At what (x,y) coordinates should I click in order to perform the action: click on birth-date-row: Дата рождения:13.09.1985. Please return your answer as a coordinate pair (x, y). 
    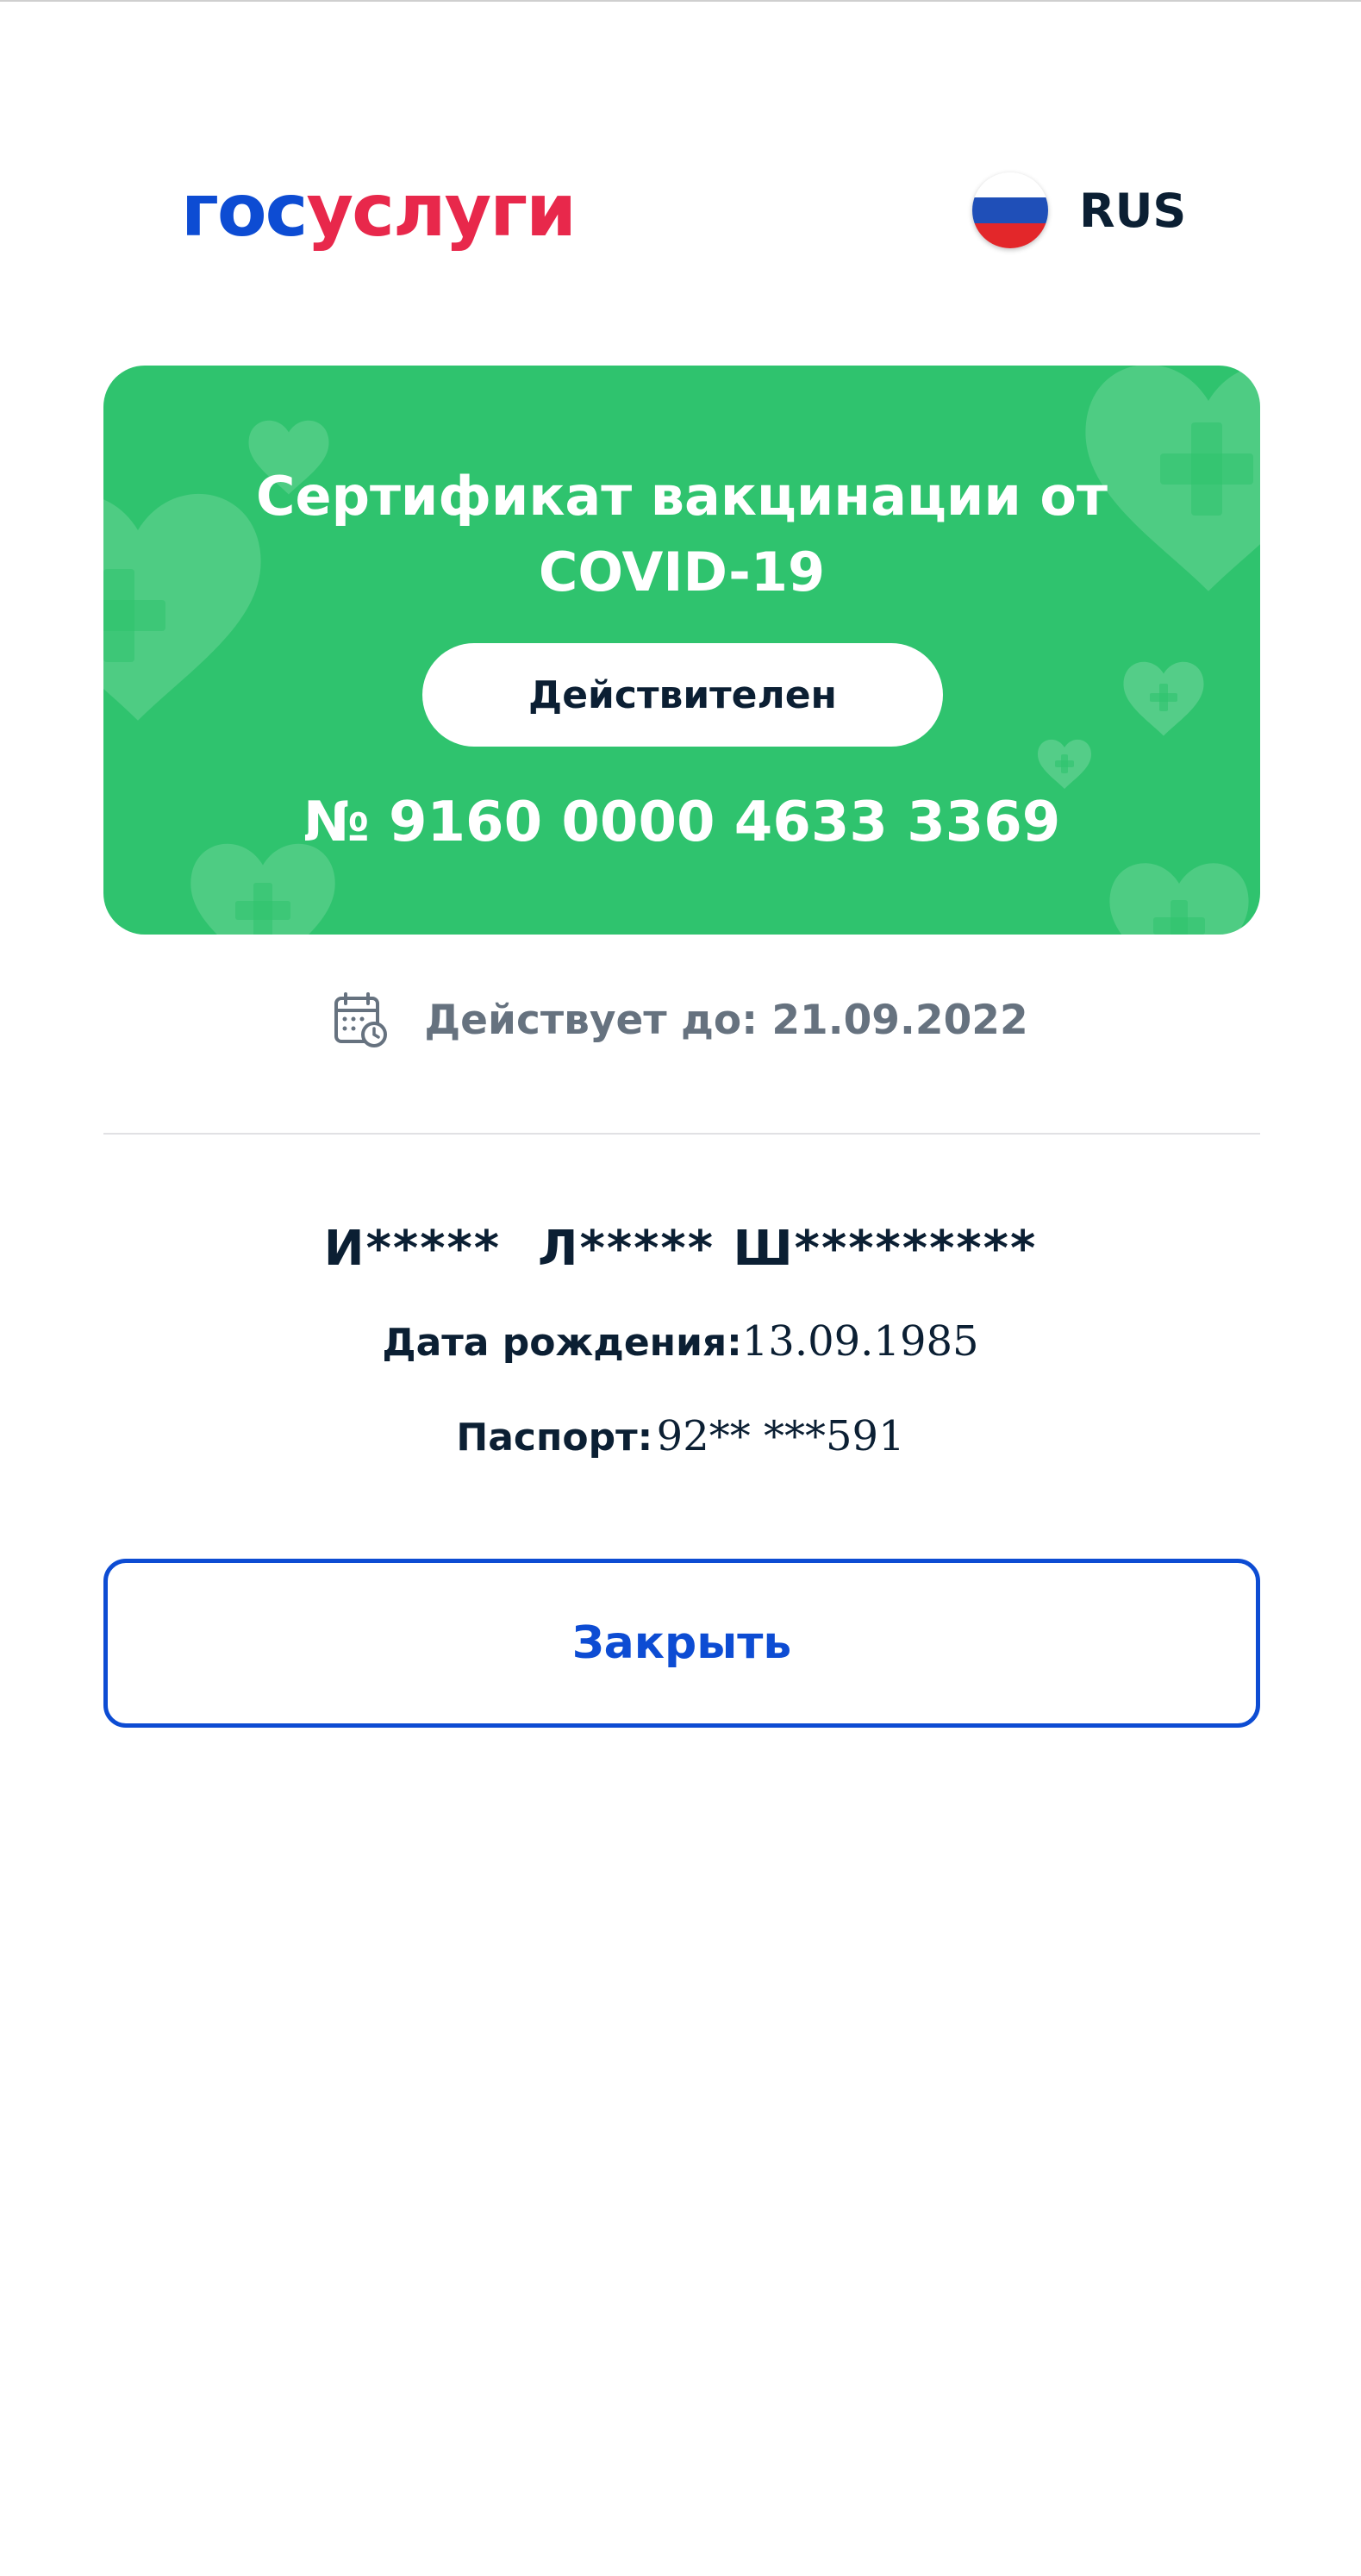
    Looking at the image, I should click on (680, 1342).